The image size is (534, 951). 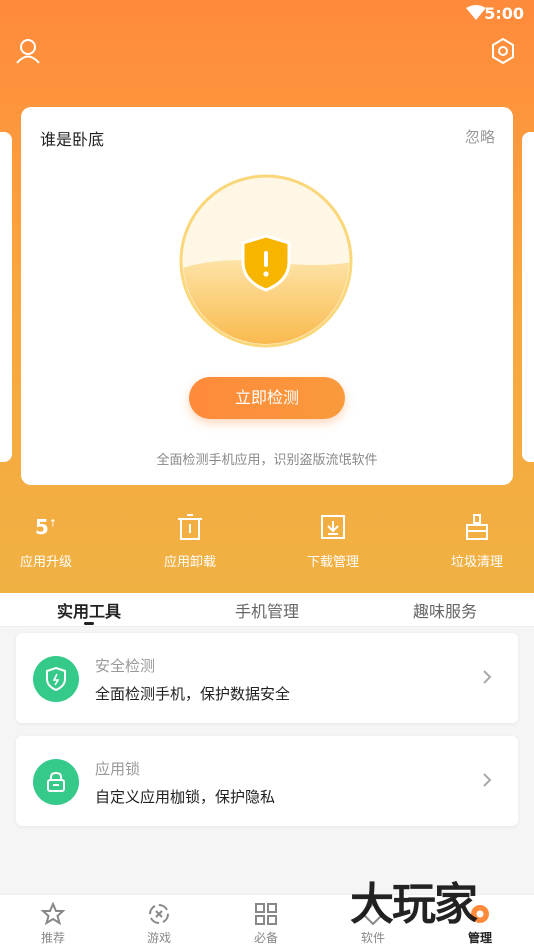 What do you see at coordinates (476, 12) in the screenshot?
I see `wifi-icon` at bounding box center [476, 12].